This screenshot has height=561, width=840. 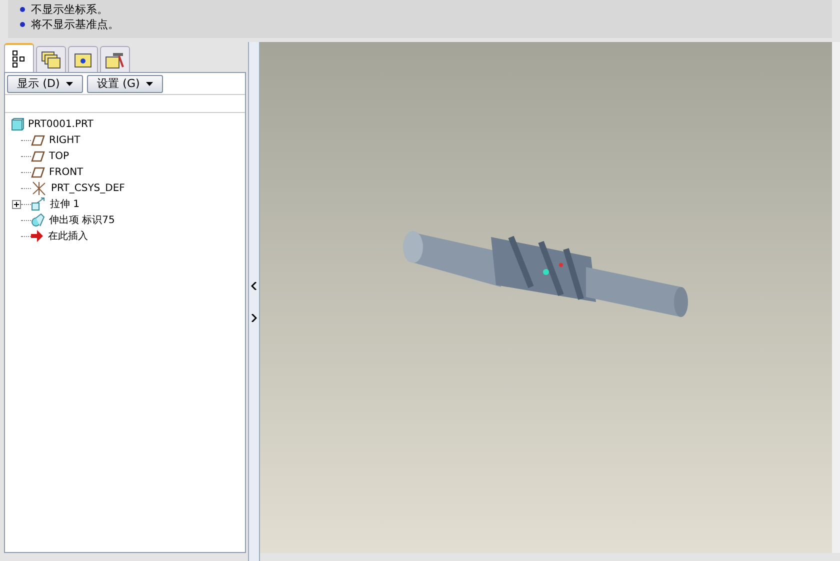 What do you see at coordinates (69, 9) in the screenshot?
I see `message-text: 不显示坐标系。` at bounding box center [69, 9].